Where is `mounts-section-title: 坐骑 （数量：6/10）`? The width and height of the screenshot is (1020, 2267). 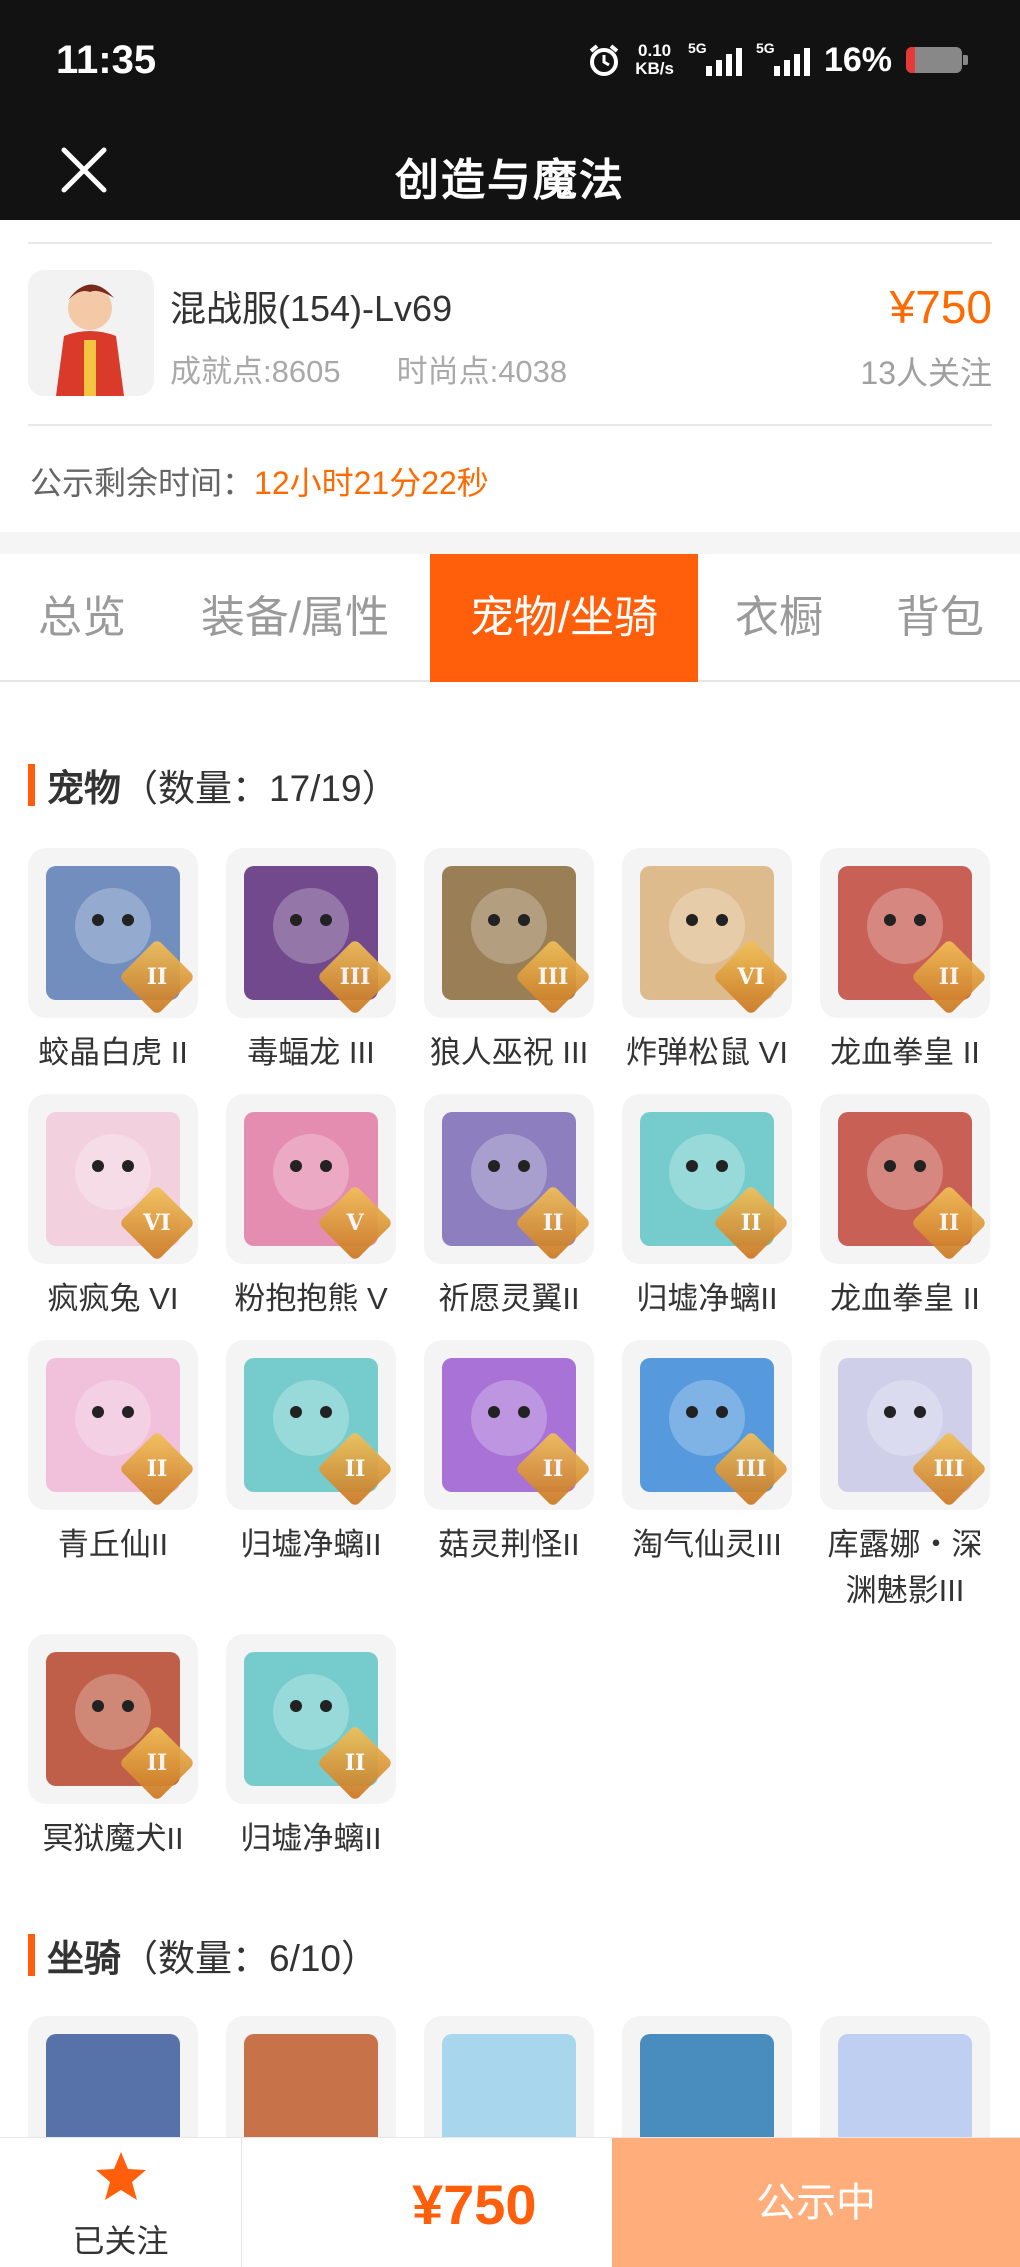
mounts-section-title: 坐骑 （数量：6/10） is located at coordinates (203, 1955).